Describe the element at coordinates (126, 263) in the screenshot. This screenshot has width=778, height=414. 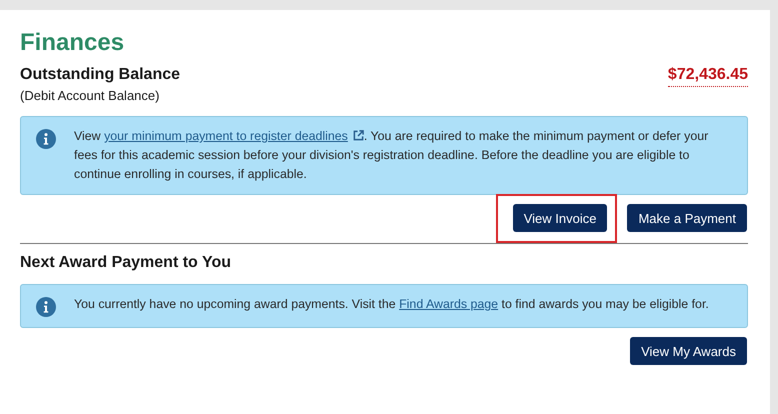
I see `section-heading: Next Award Payment to You` at that location.